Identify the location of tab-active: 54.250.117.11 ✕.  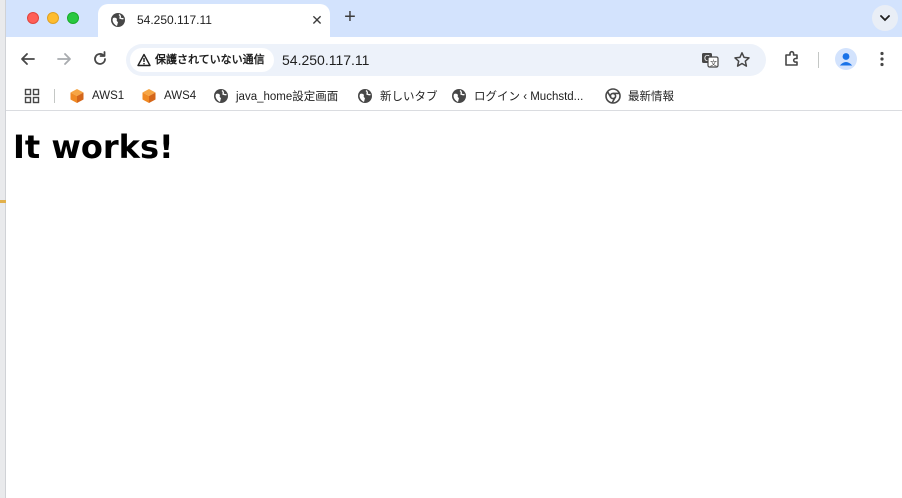
(214, 20).